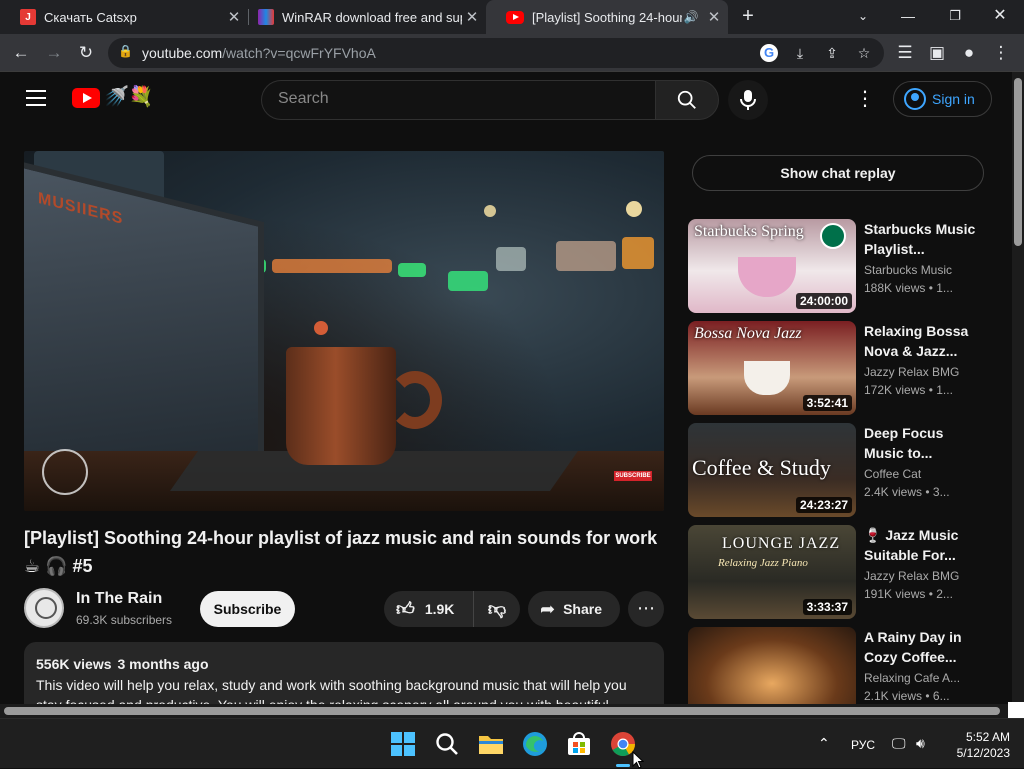  I want to click on install-icon: ⤓, so click(800, 53).